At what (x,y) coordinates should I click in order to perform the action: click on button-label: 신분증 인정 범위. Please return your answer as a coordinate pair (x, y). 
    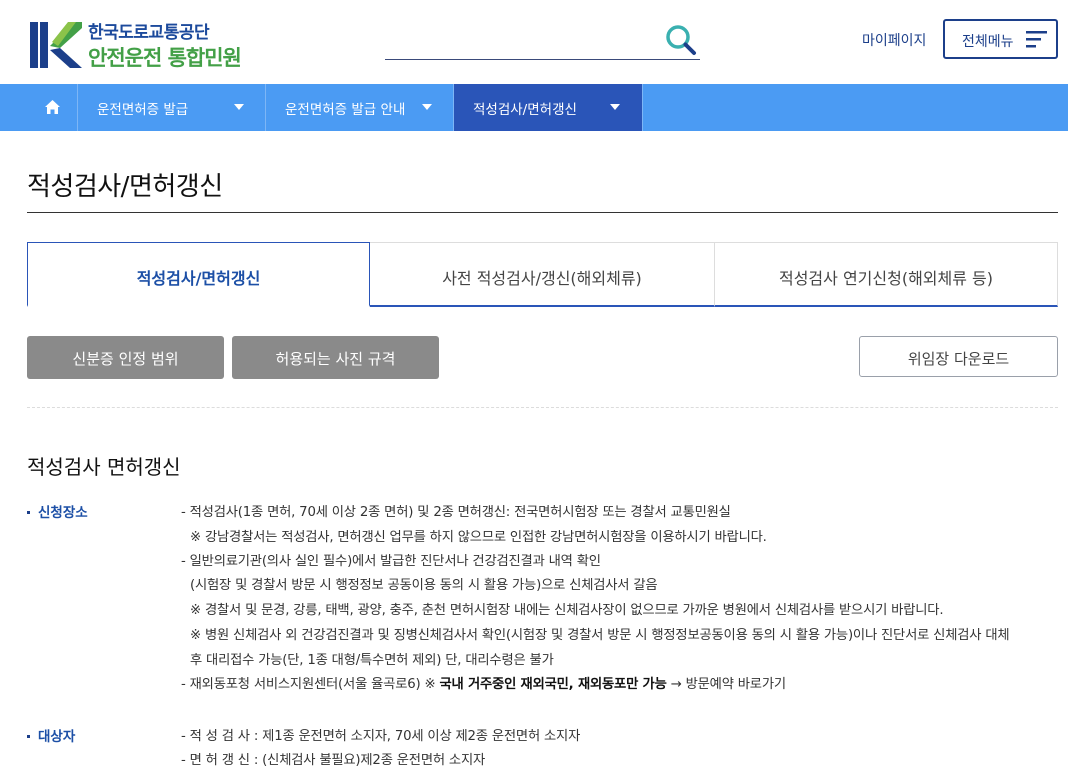
    Looking at the image, I should click on (125, 359).